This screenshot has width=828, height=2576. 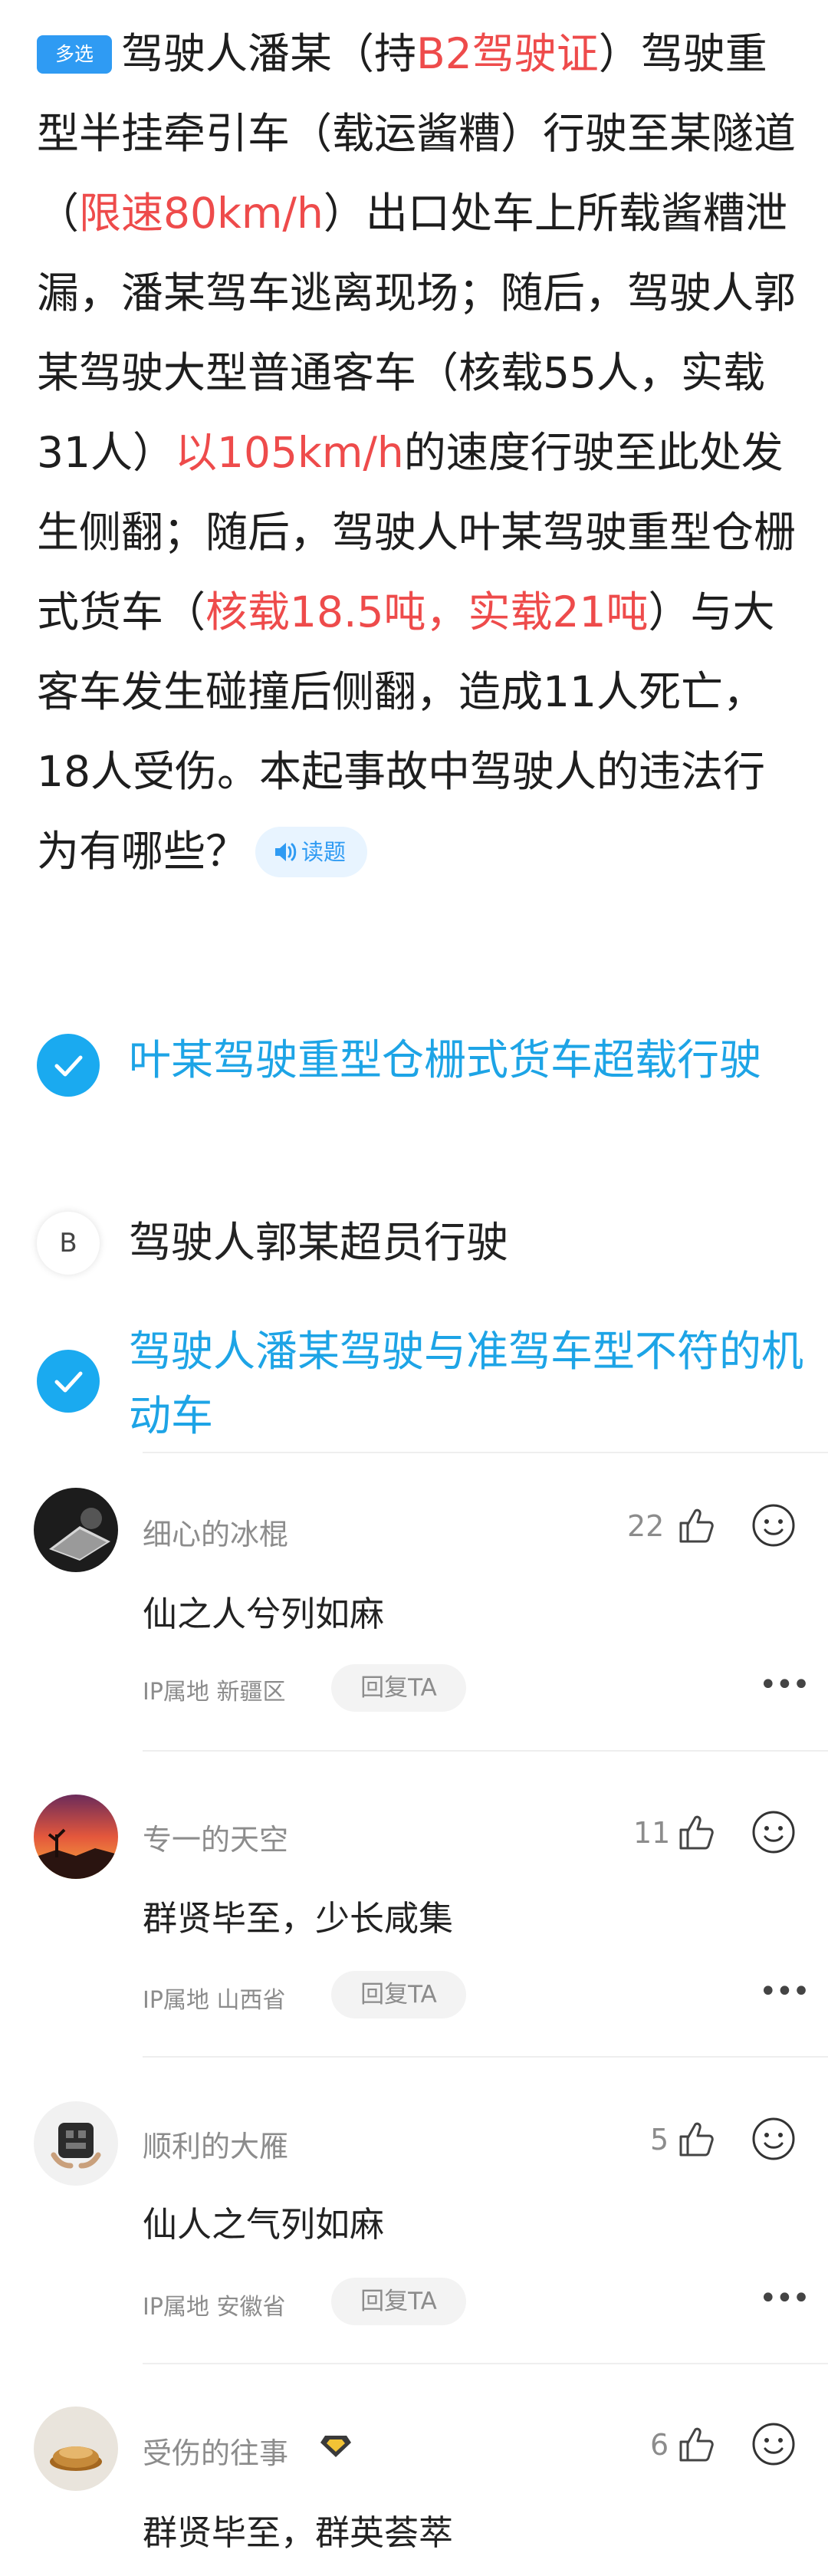 I want to click on option-c: 驾驶人潘某驾驶与准驾车型不符的机动车, so click(x=420, y=1388).